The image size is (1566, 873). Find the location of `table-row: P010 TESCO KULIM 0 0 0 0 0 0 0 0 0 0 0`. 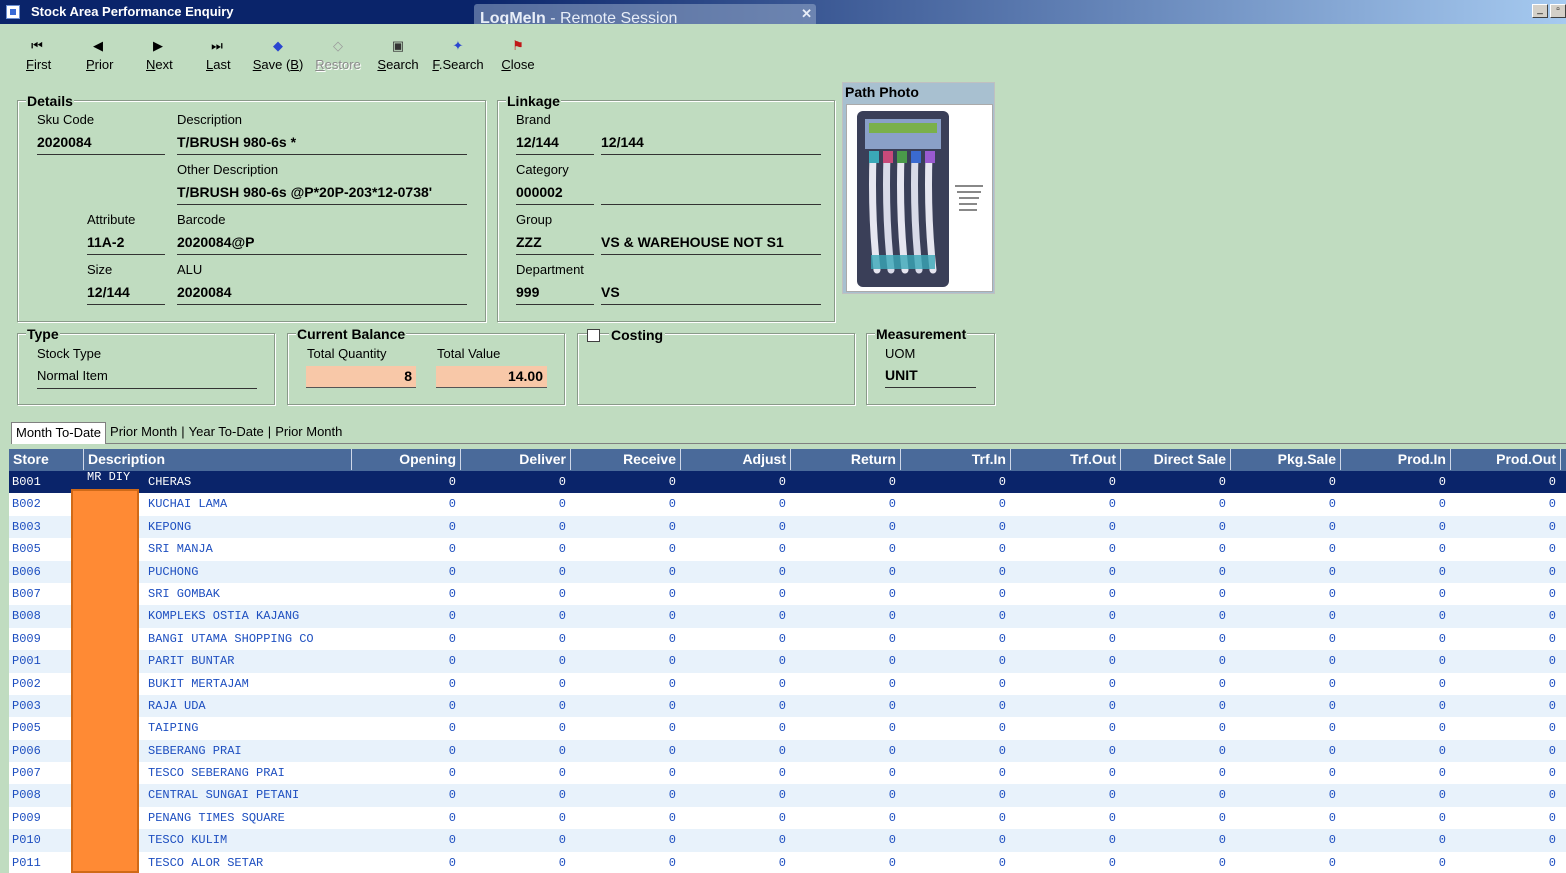

table-row: P010 TESCO KULIM 0 0 0 0 0 0 0 0 0 0 0 is located at coordinates (787, 840).